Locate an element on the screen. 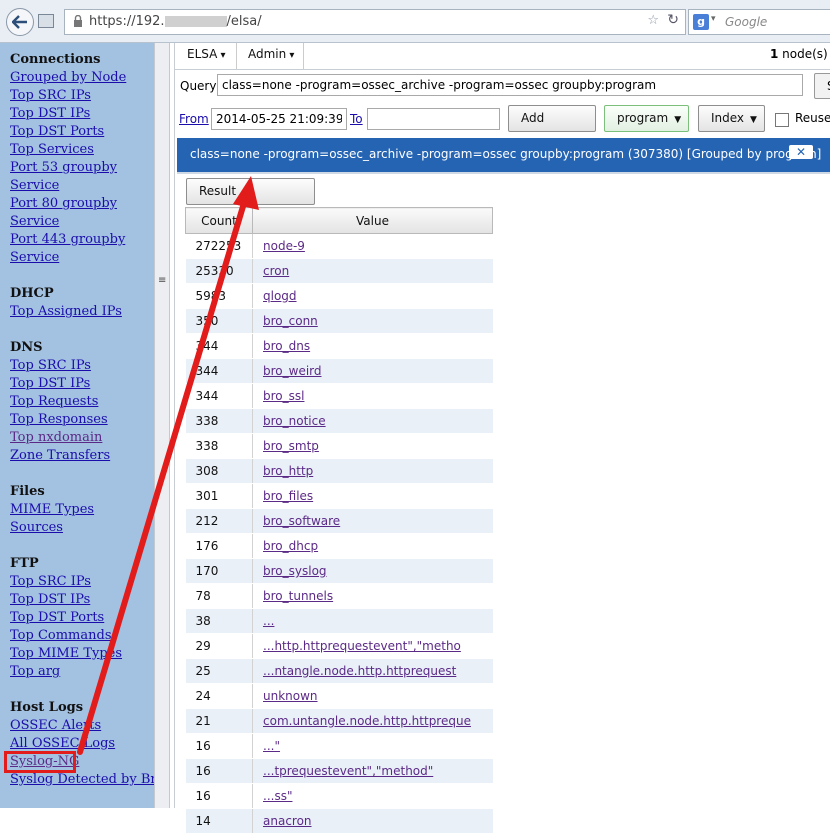 This screenshot has height=834, width=830. value-link: bro_files is located at coordinates (288, 496).